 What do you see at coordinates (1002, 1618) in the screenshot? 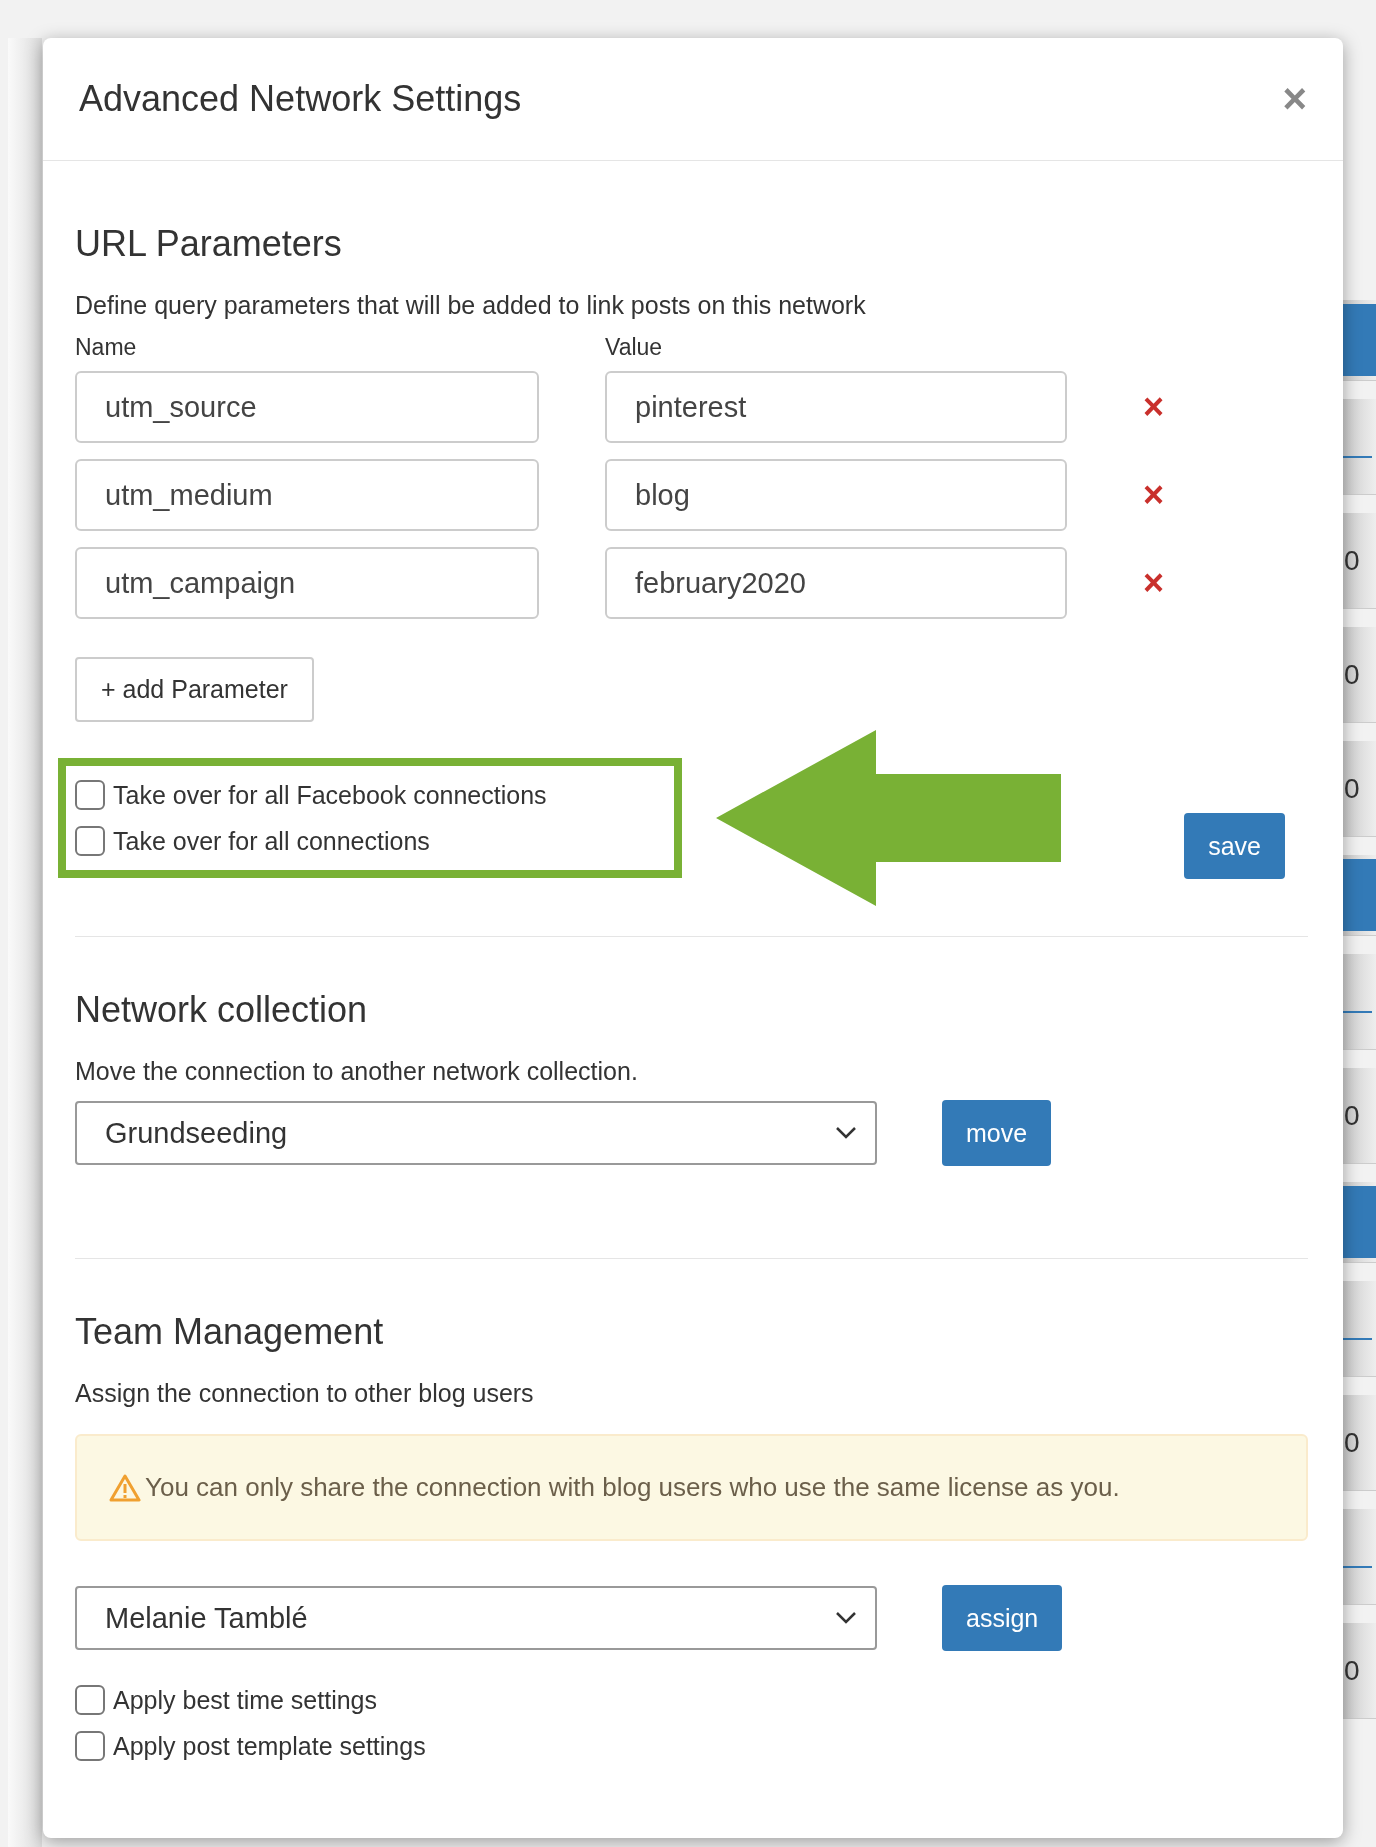
I see `assign-button: assign` at bounding box center [1002, 1618].